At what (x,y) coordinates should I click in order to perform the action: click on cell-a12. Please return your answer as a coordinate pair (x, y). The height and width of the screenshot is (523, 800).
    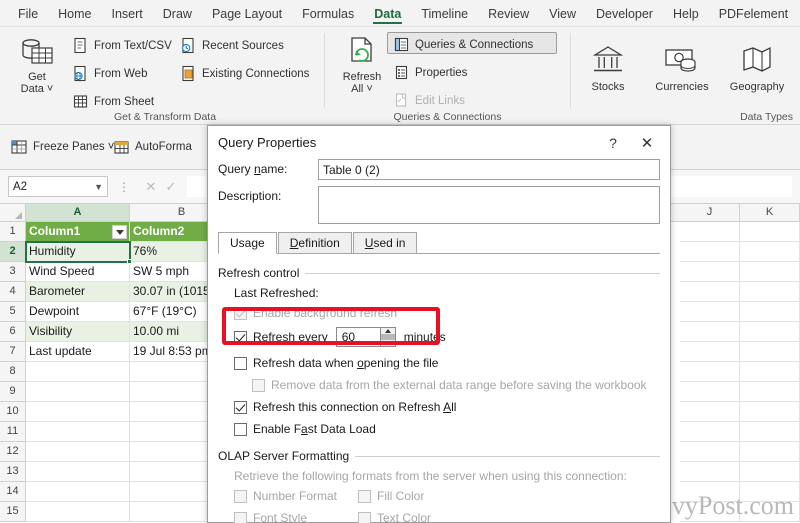
    Looking at the image, I should click on (78, 452).